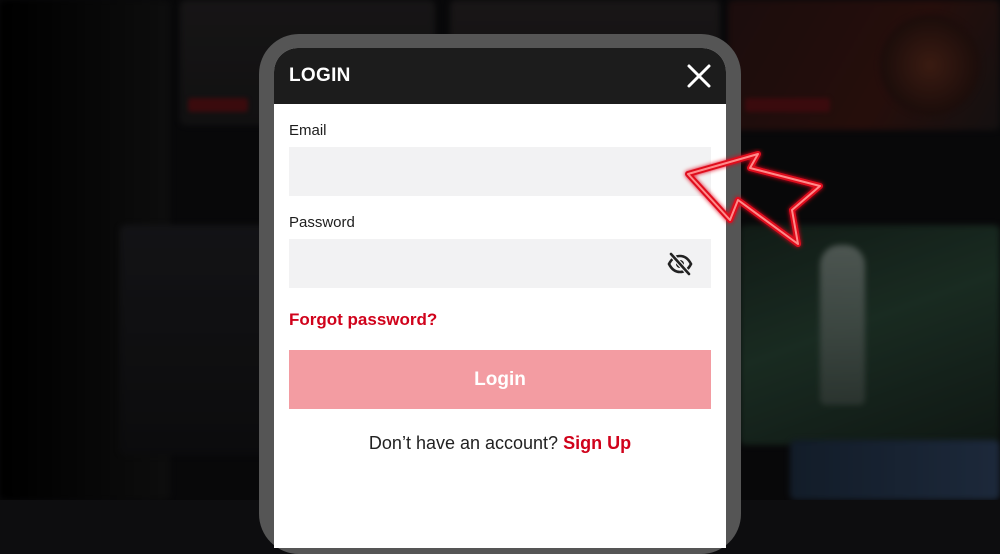 This screenshot has height=554, width=1000. Describe the element at coordinates (308, 130) in the screenshot. I see `email-label: Email` at that location.